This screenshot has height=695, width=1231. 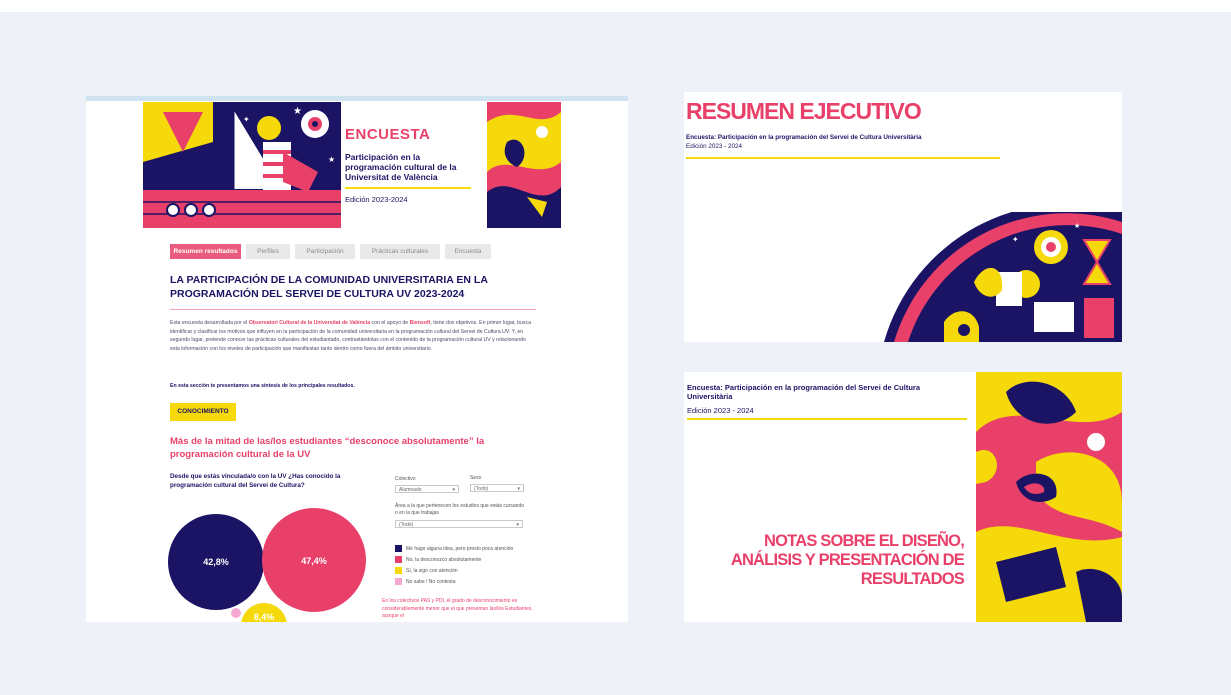 I want to click on bubble-label: 8,4%, so click(x=264, y=617).